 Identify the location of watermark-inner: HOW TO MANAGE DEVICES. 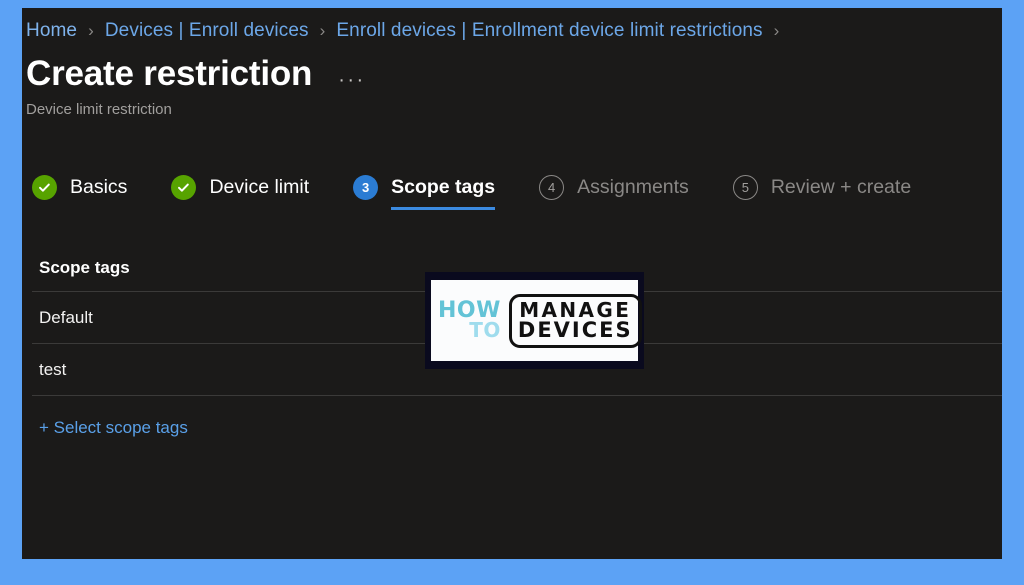
(536, 320).